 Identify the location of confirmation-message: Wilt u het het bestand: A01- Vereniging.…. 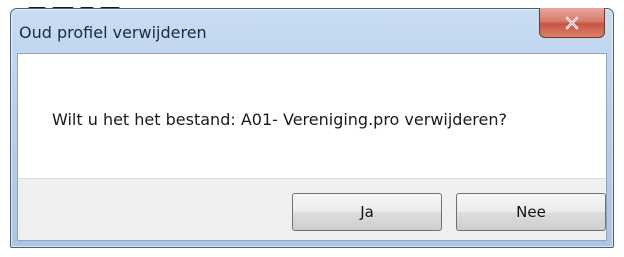
(279, 119).